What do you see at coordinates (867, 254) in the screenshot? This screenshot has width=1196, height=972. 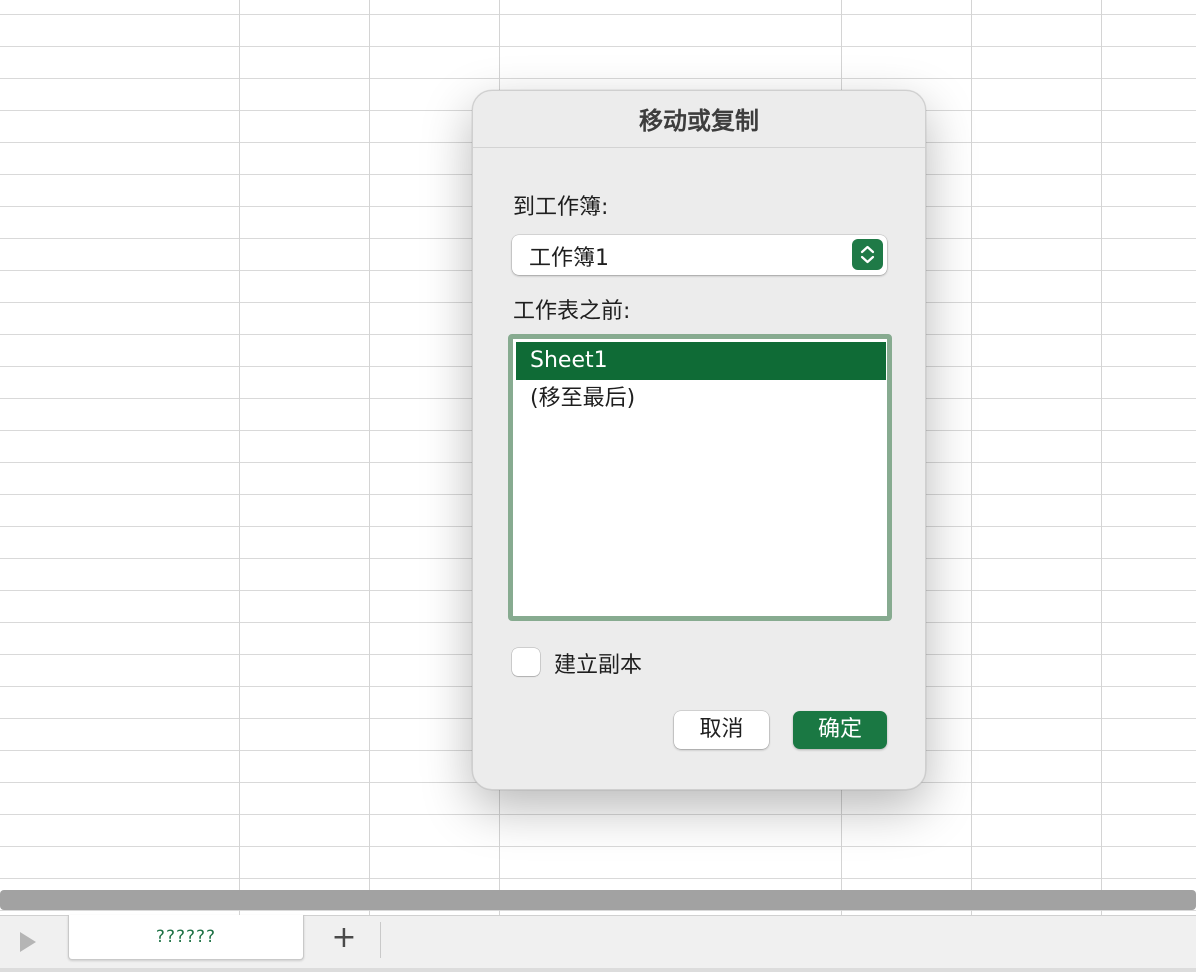 I see `chevron-up-down-icon` at bounding box center [867, 254].